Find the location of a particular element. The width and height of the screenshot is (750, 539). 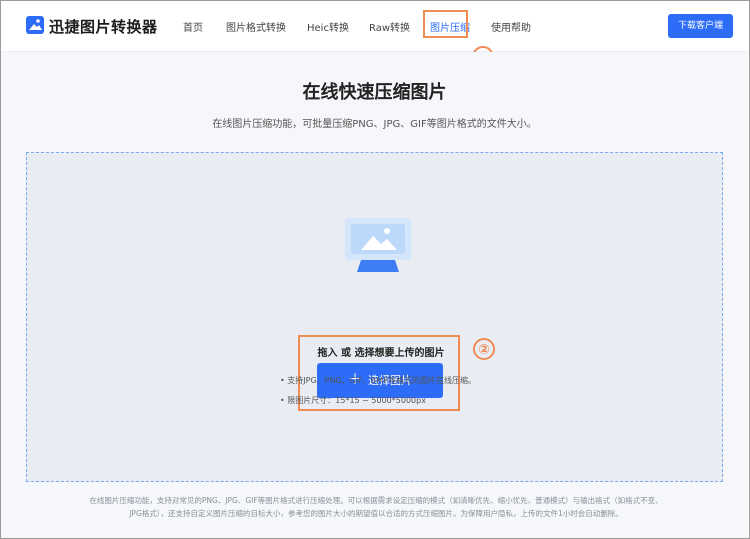

image-upload-illustration-icon is located at coordinates (378, 246).